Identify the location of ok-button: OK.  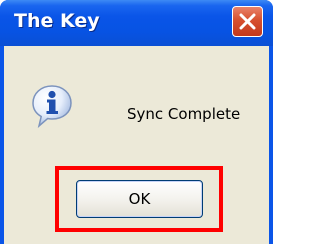
(139, 199).